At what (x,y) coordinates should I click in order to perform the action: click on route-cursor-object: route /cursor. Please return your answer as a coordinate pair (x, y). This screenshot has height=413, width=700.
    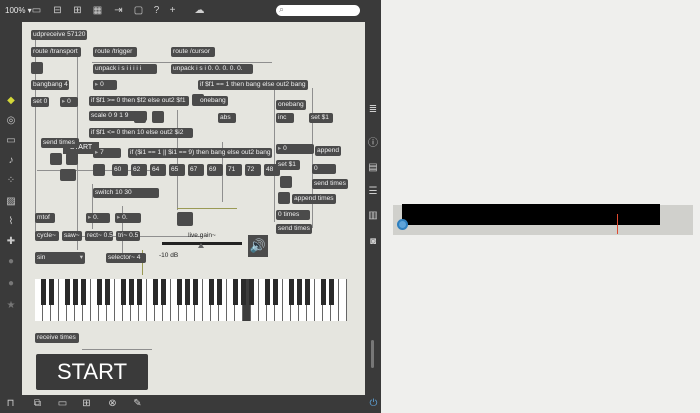
    Looking at the image, I should click on (193, 52).